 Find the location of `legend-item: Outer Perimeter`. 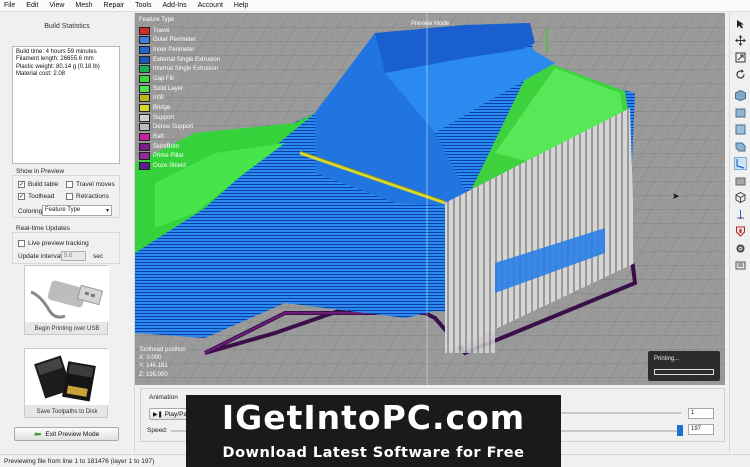

legend-item: Outer Perimeter is located at coordinates (181, 41).